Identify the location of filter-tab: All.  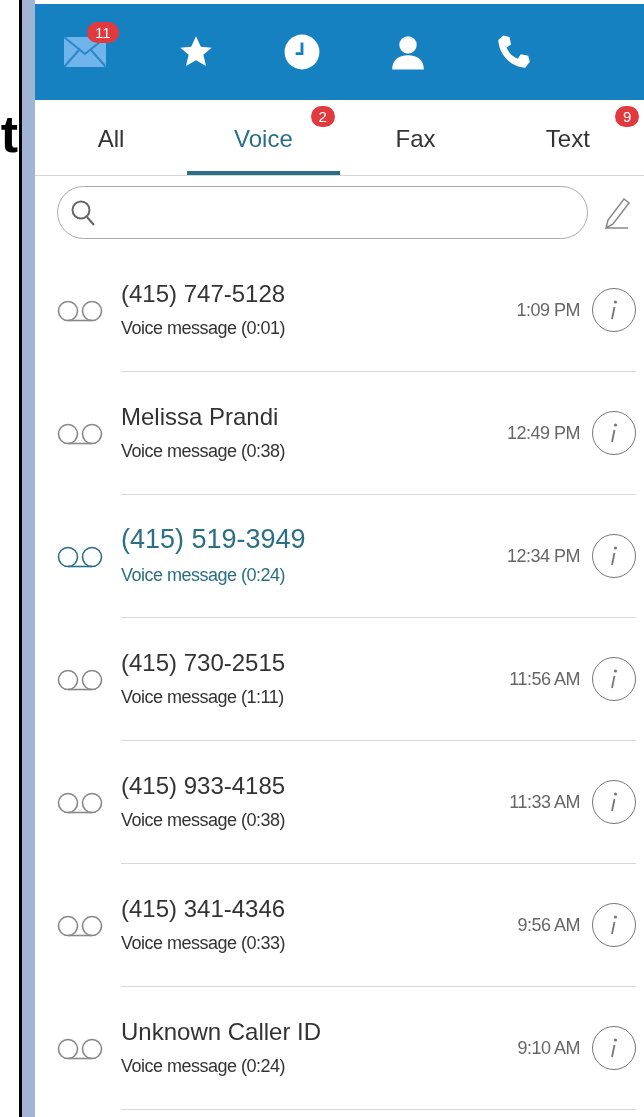
(111, 137).